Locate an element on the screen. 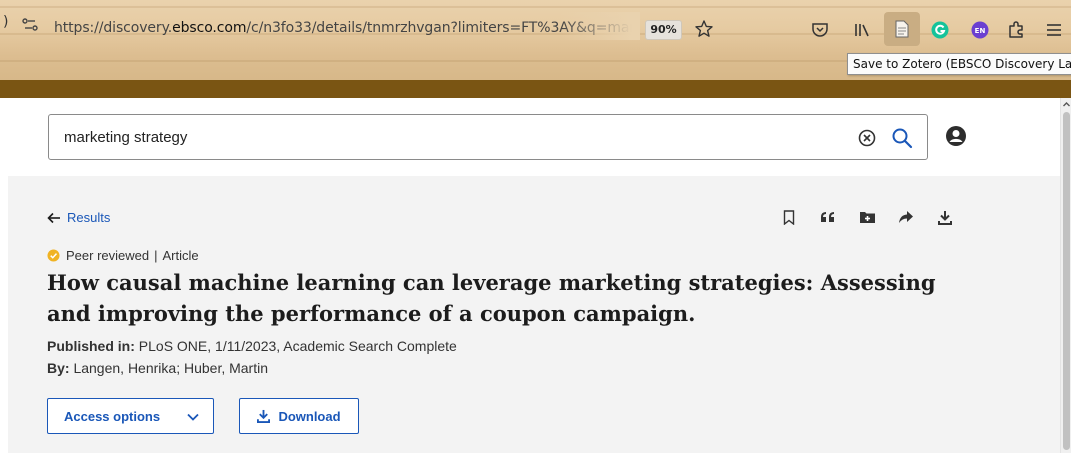 The width and height of the screenshot is (1071, 453). authors-line: By: Langen, Henrika; Huber, Martin is located at coordinates (157, 368).